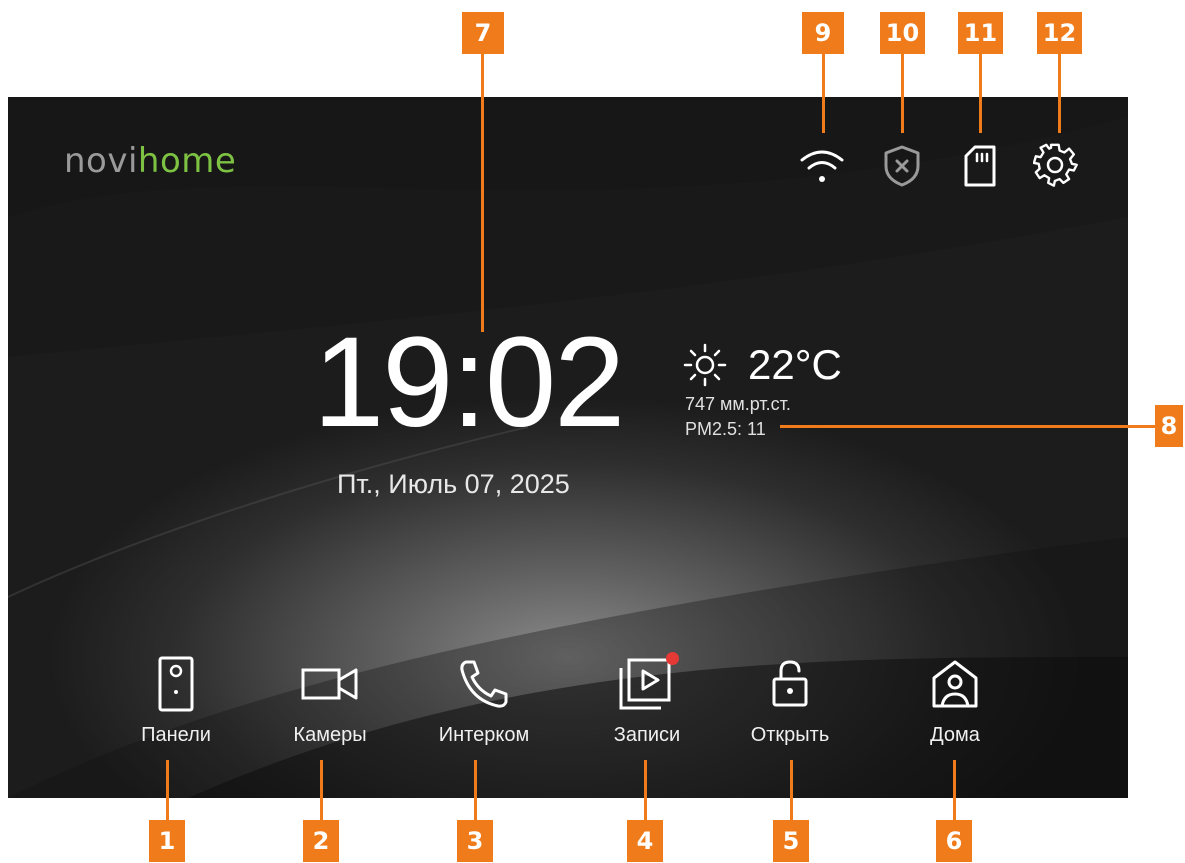 Image resolution: width=1185 pixels, height=863 pixels. Describe the element at coordinates (645, 841) in the screenshot. I see `callout-4: 4` at that location.